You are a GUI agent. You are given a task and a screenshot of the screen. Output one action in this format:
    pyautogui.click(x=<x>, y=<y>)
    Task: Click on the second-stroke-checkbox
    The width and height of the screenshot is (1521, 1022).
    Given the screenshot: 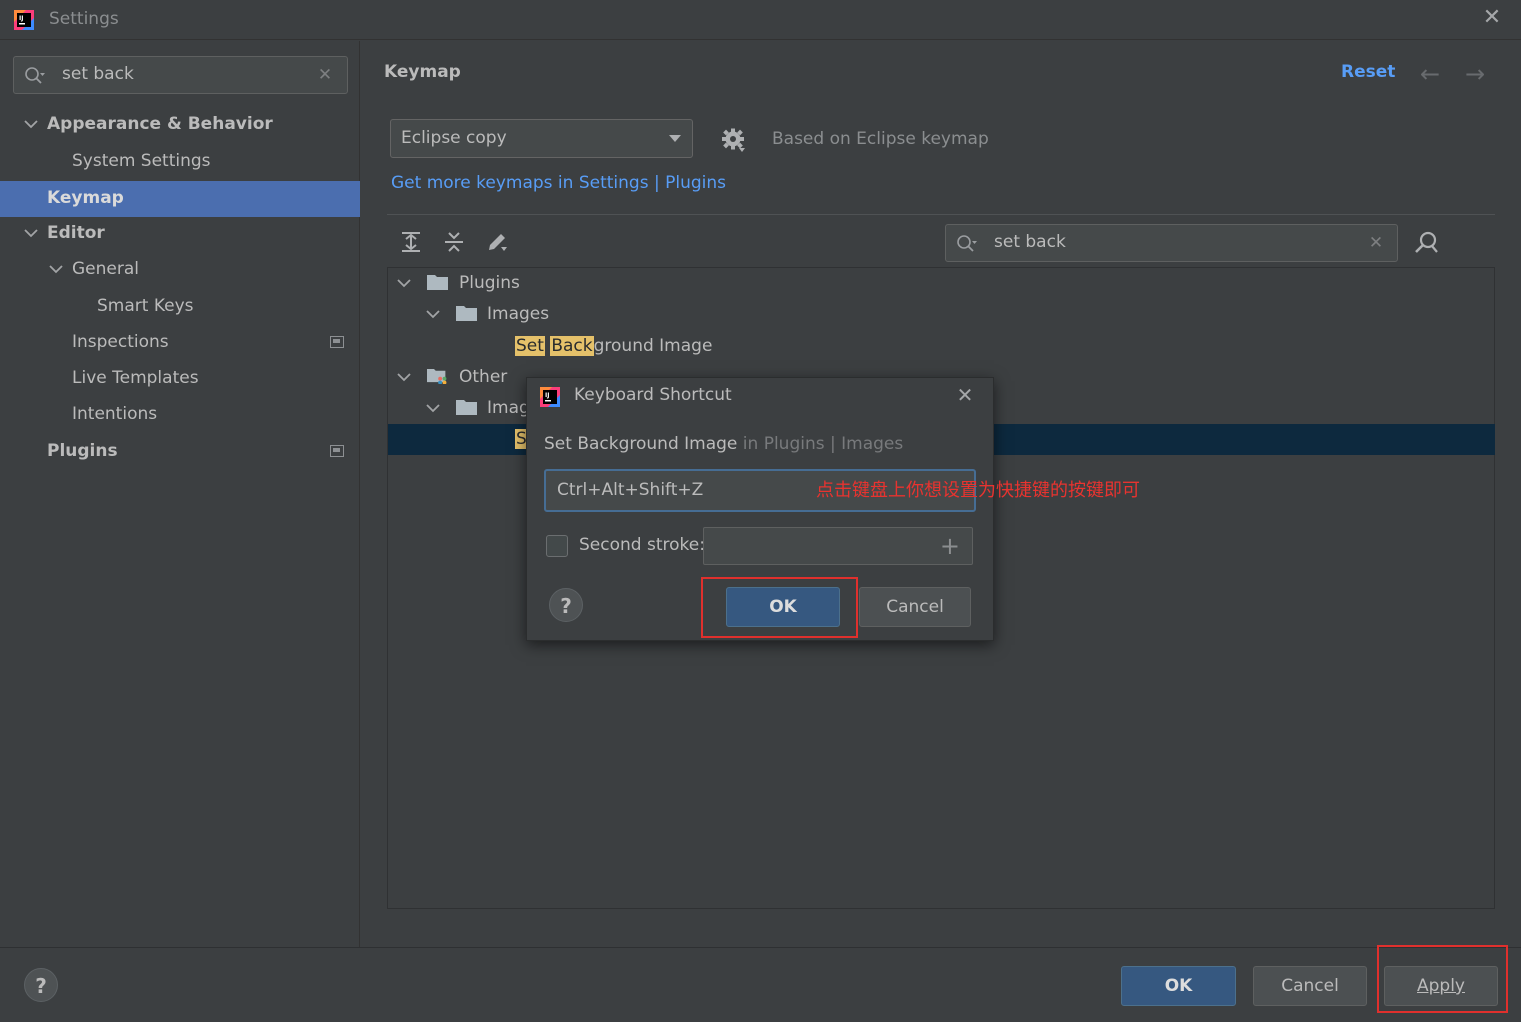 What is the action you would take?
    pyautogui.click(x=557, y=546)
    